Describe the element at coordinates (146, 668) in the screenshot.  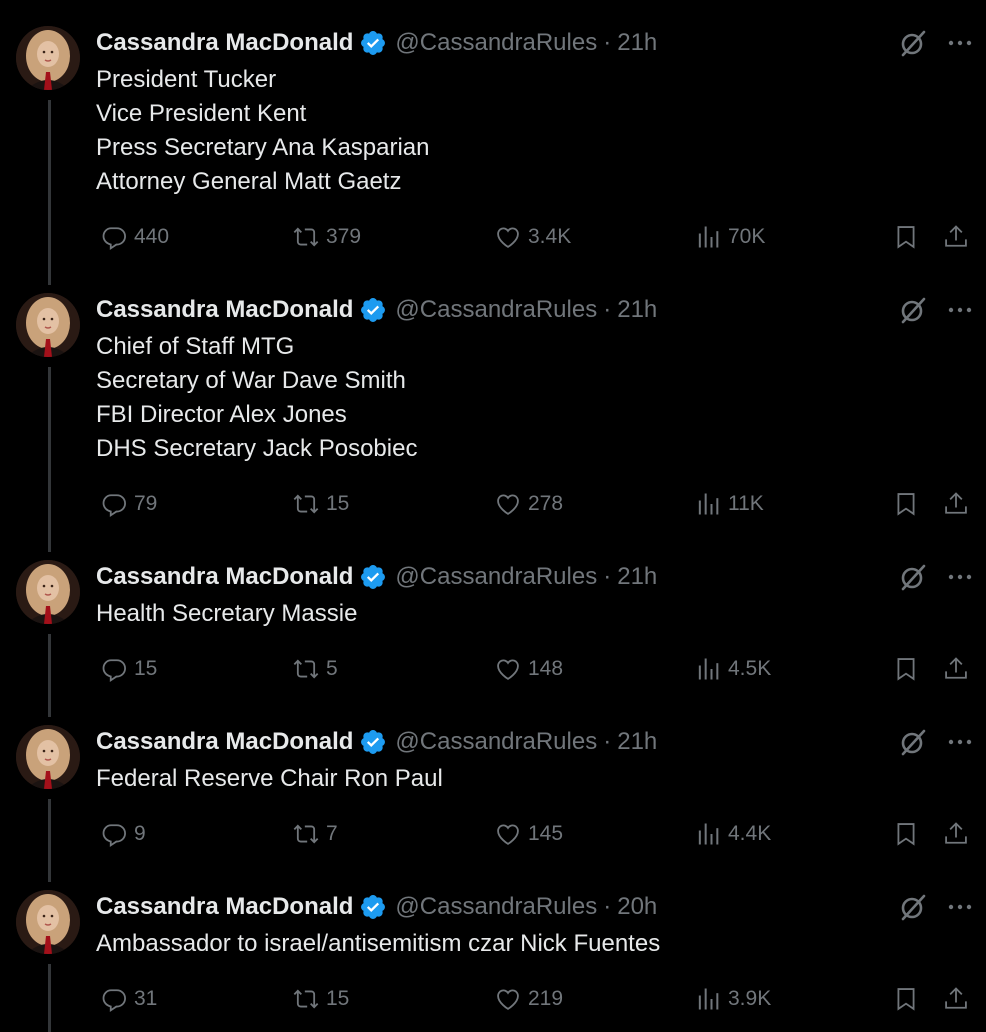
I see `reply-count: 15` at that location.